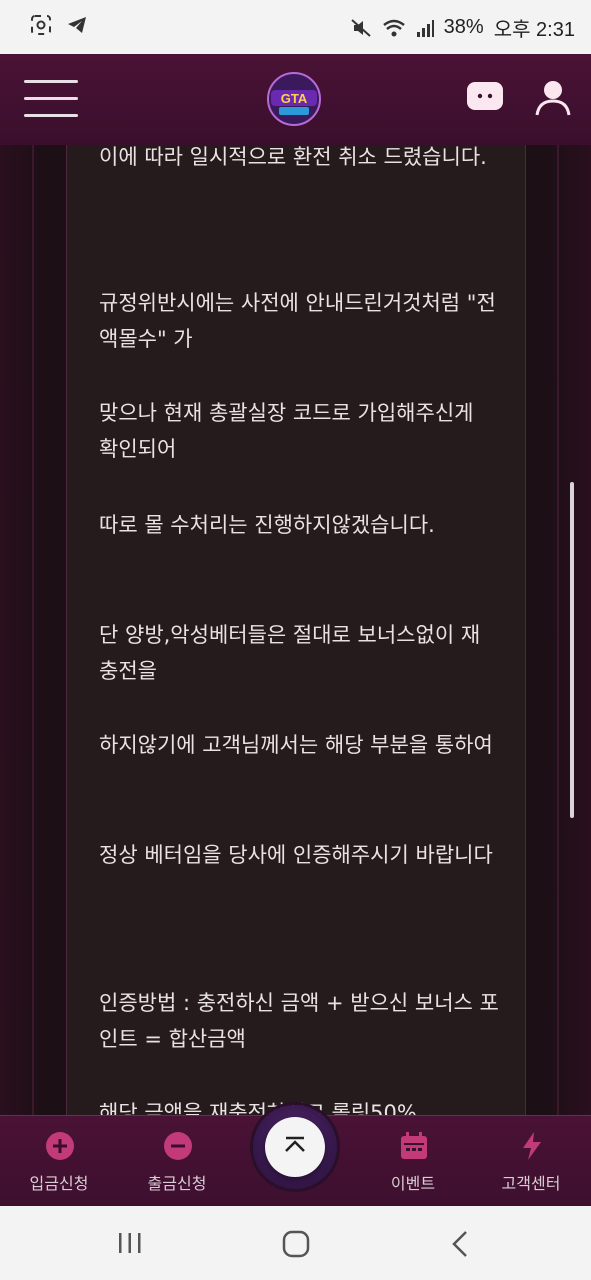 This screenshot has height=1280, width=591. What do you see at coordinates (178, 1146) in the screenshot?
I see `minus-circle-icon` at bounding box center [178, 1146].